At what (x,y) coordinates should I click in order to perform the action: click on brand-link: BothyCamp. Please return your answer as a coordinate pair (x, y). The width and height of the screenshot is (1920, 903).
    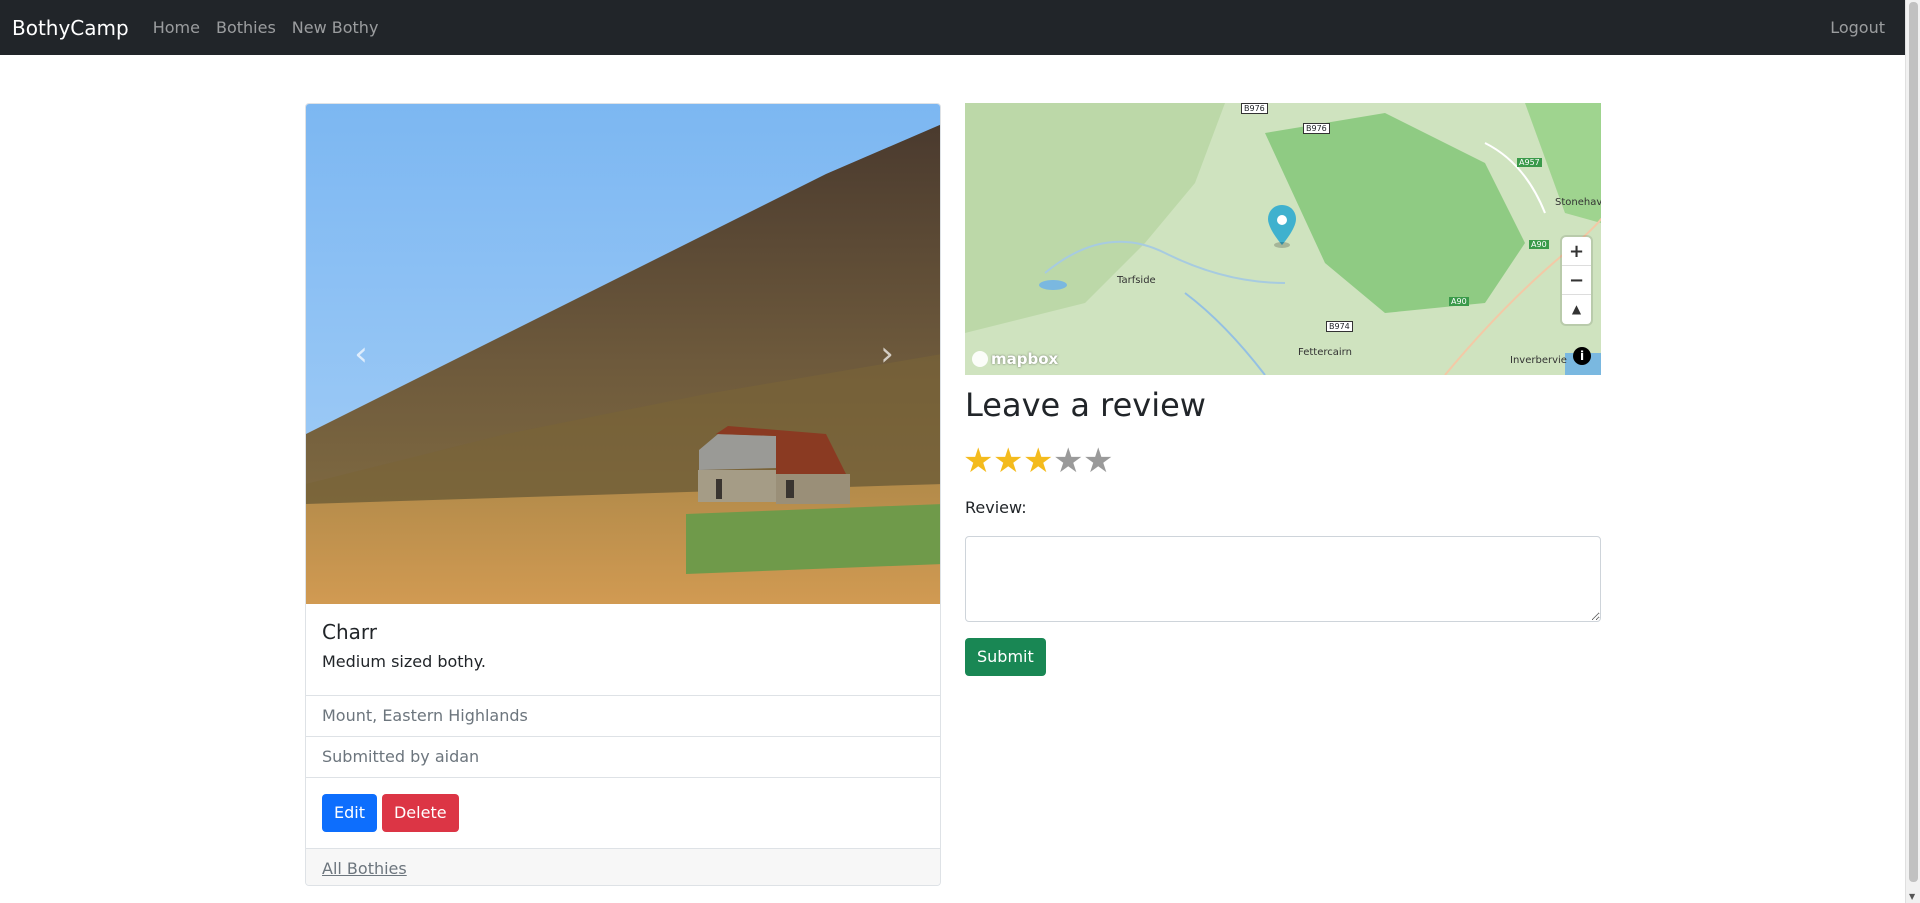
    Looking at the image, I should click on (70, 28).